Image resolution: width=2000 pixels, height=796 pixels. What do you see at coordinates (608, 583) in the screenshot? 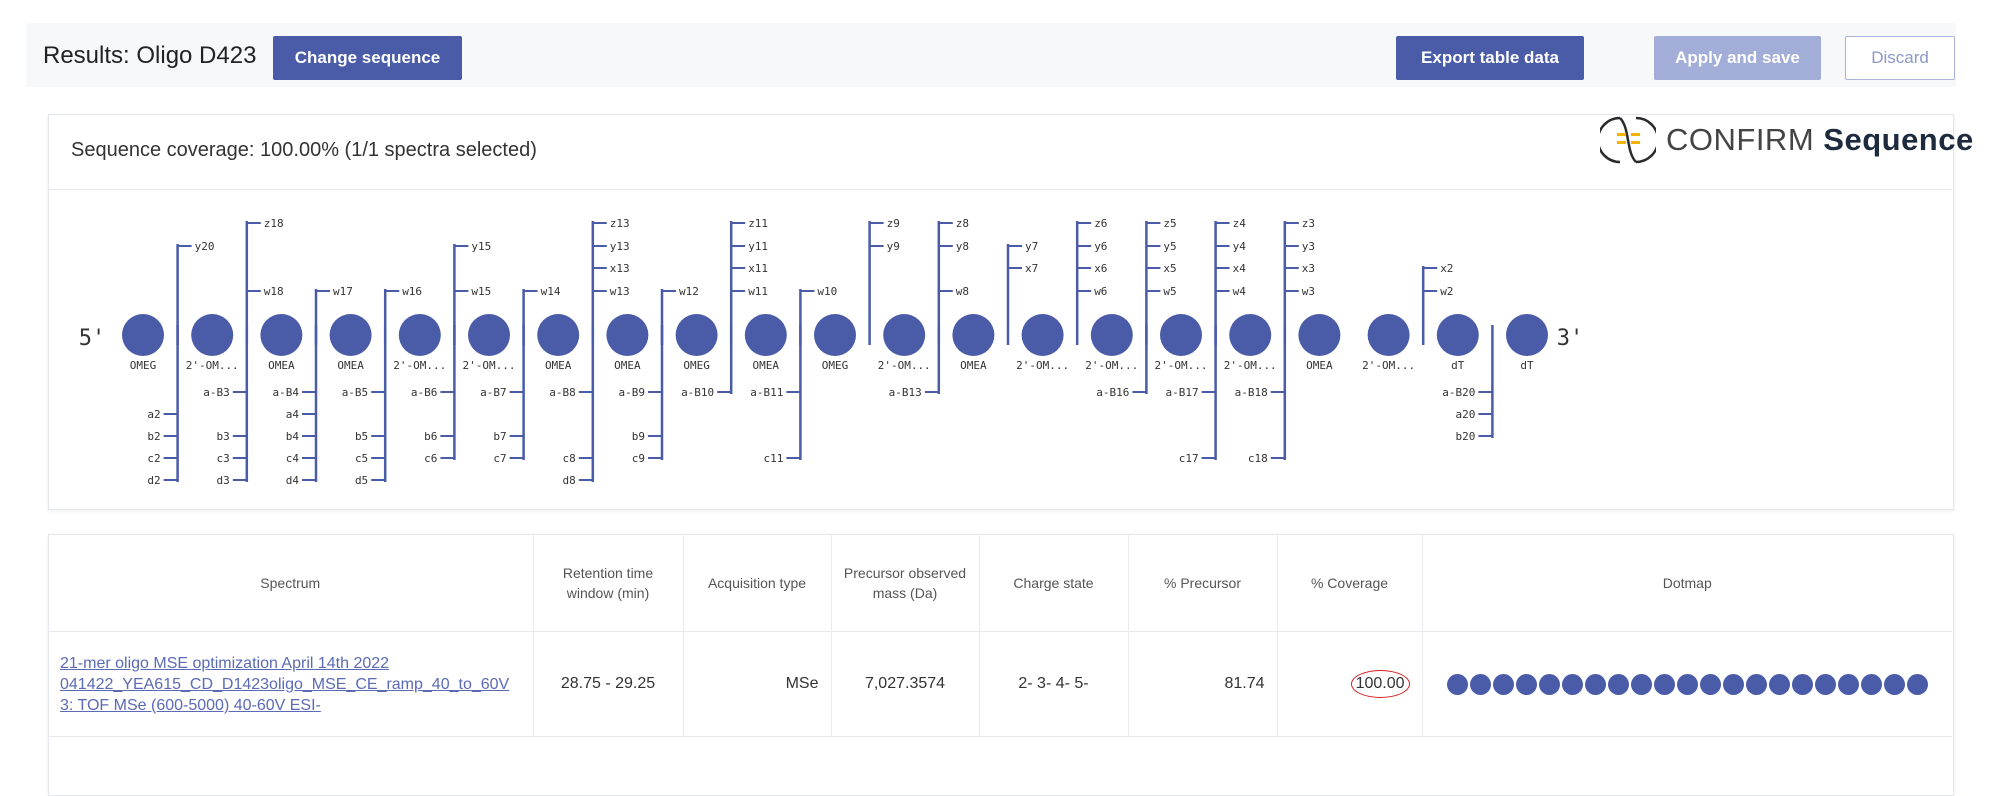
I see `header-retention-time: Retention time window (min)` at bounding box center [608, 583].